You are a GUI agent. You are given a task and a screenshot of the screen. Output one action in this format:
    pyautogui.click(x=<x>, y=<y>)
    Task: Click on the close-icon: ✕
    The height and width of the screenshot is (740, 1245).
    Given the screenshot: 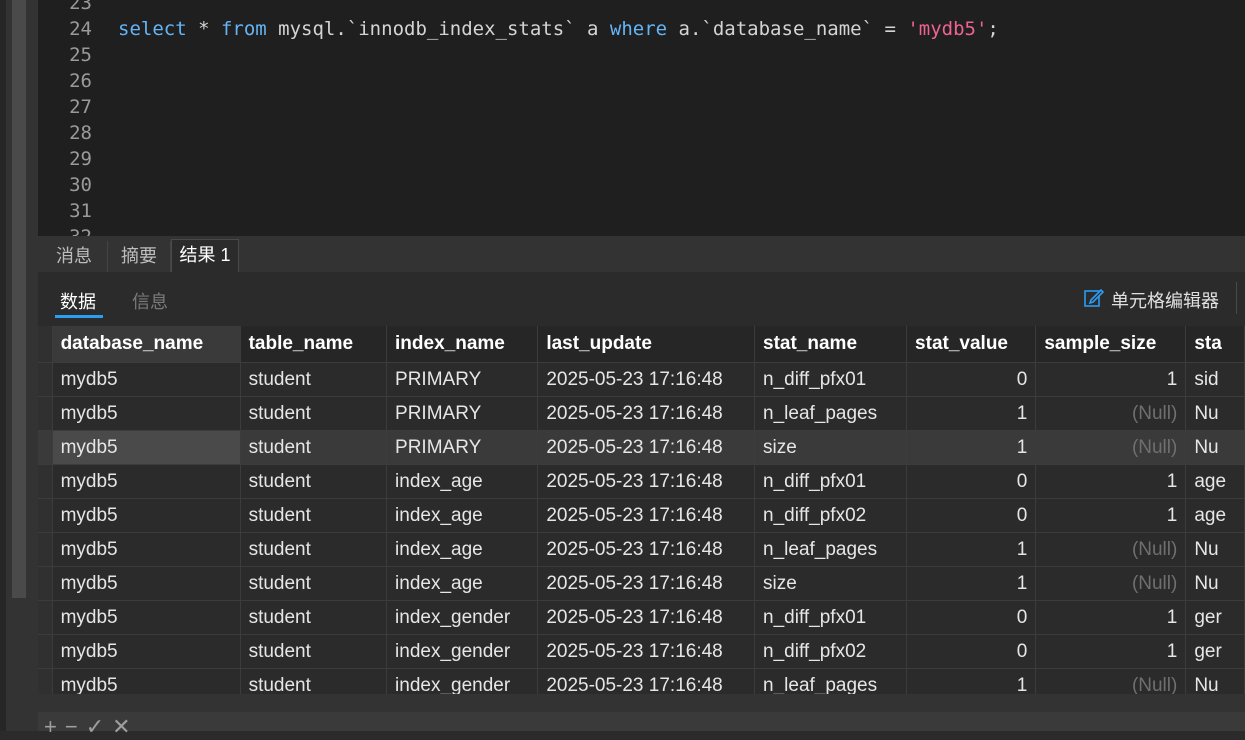 What is the action you would take?
    pyautogui.click(x=125, y=726)
    